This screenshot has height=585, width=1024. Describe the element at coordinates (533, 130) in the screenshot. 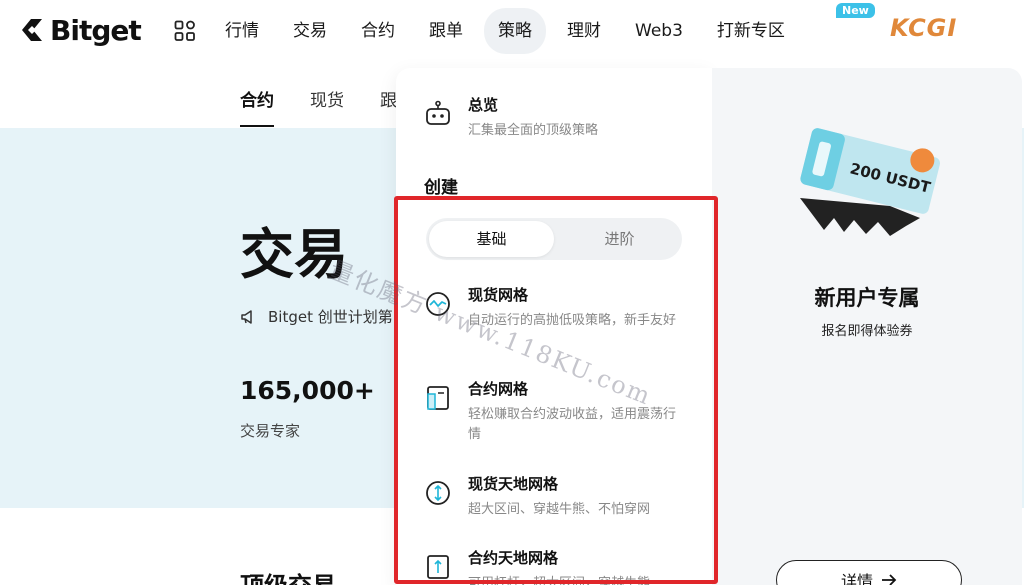

I see `overview-desc: 汇集最全面的顶级策略` at that location.